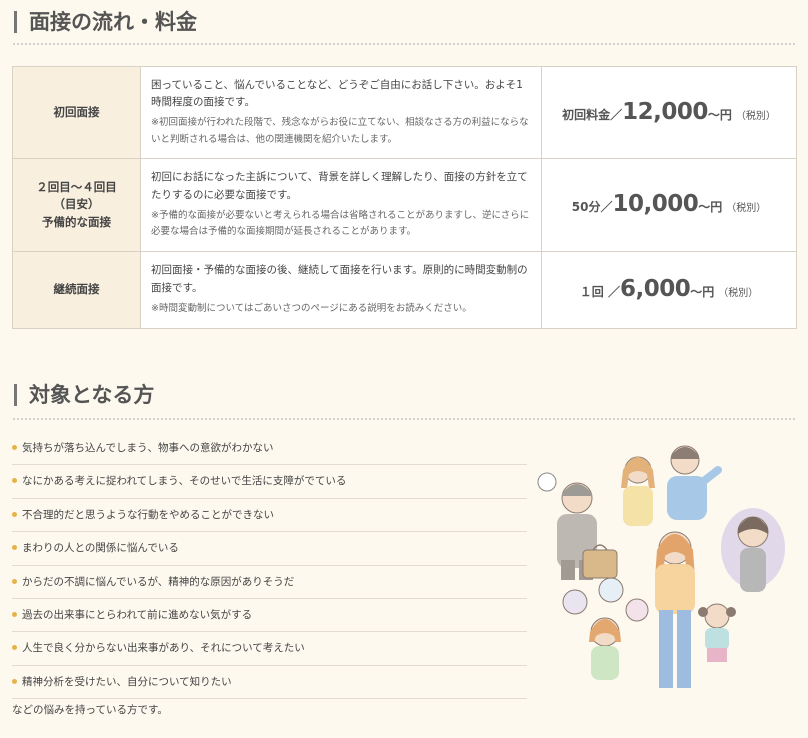 The height and width of the screenshot is (738, 808). What do you see at coordinates (269, 516) in the screenshot?
I see `list-item: 不合理的だと思うような行動をやめることができない` at bounding box center [269, 516].